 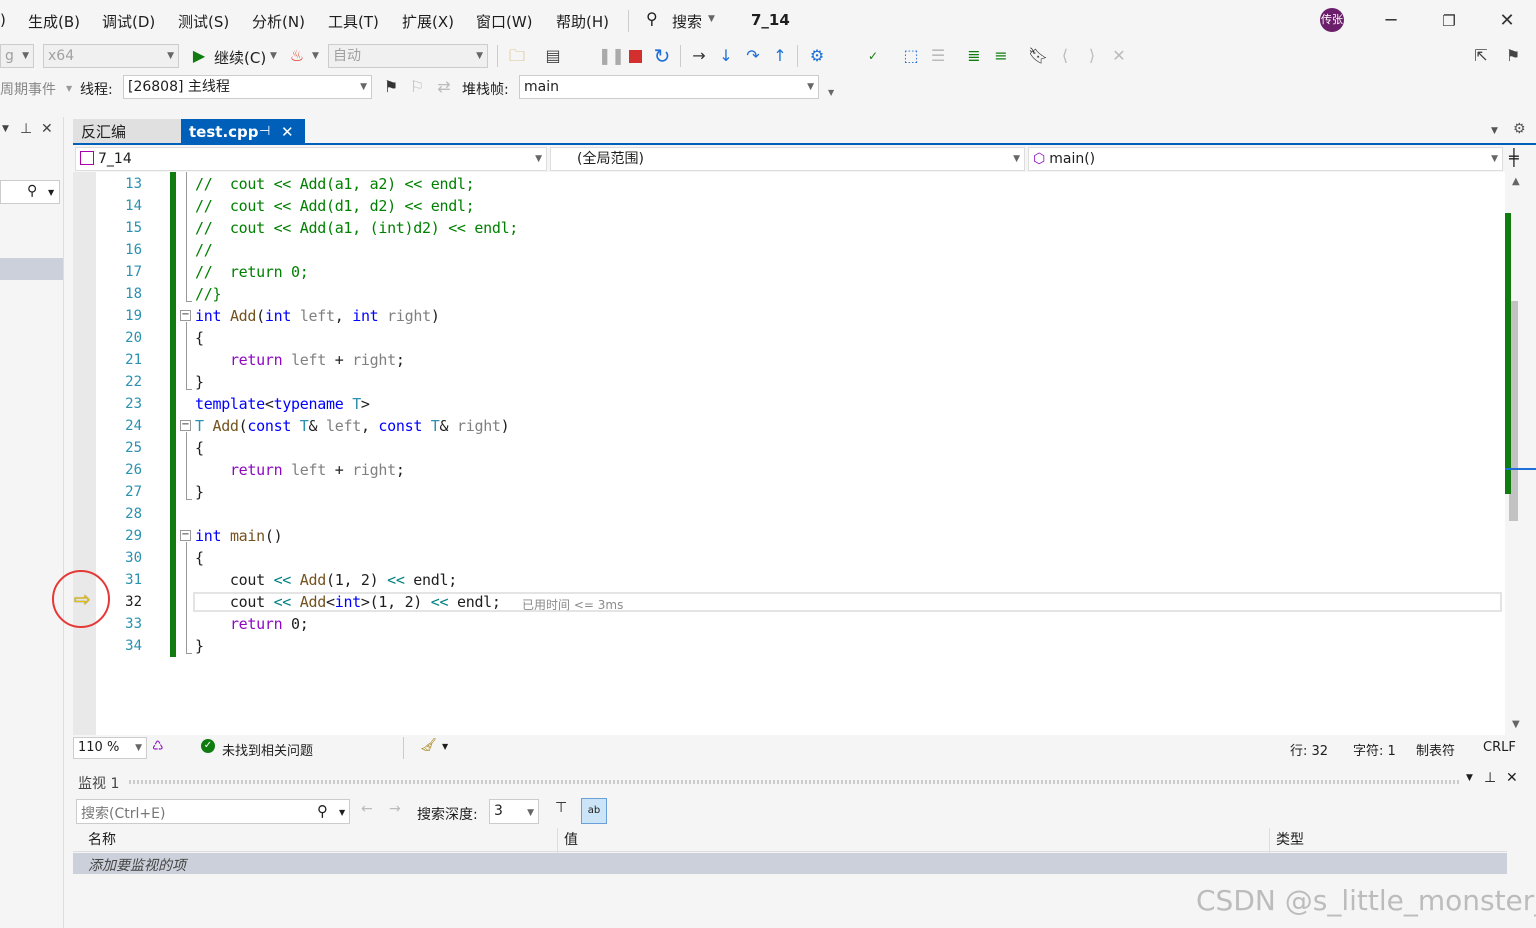 I want to click on issues-status: 未找到相关问题, so click(x=267, y=749).